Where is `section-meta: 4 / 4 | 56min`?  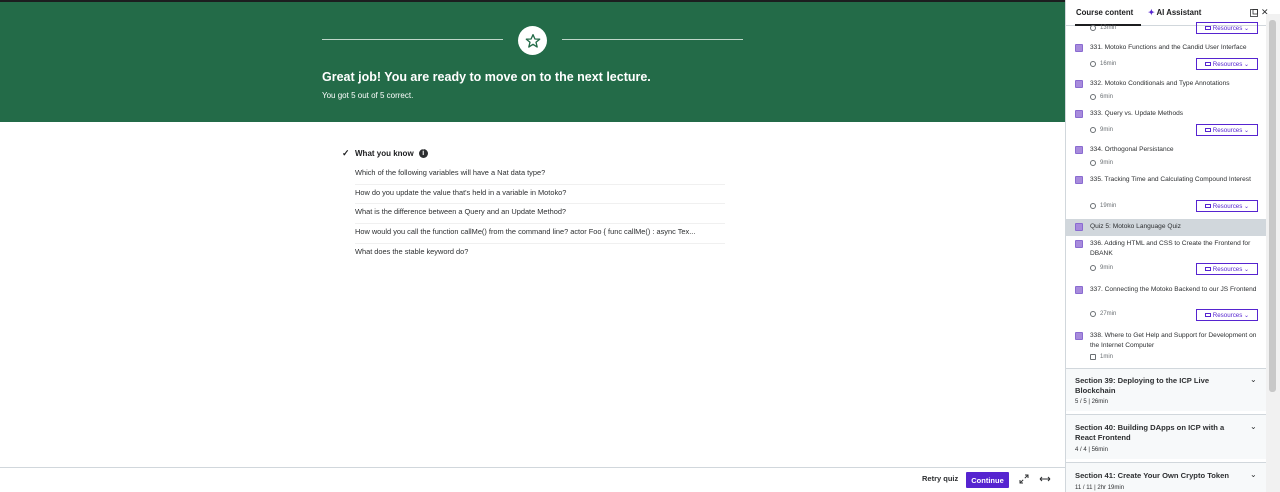 section-meta: 4 / 4 | 56min is located at coordinates (1091, 450).